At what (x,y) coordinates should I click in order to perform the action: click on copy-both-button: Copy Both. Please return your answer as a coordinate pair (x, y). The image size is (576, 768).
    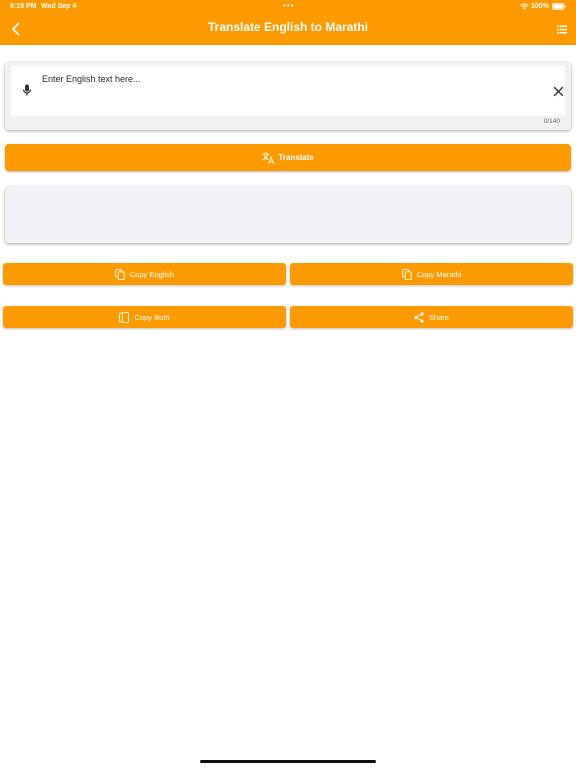
    Looking at the image, I should click on (144, 317).